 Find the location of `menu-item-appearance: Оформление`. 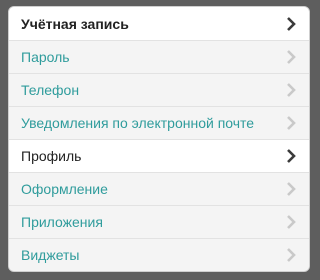

menu-item-appearance: Оформление is located at coordinates (159, 188).